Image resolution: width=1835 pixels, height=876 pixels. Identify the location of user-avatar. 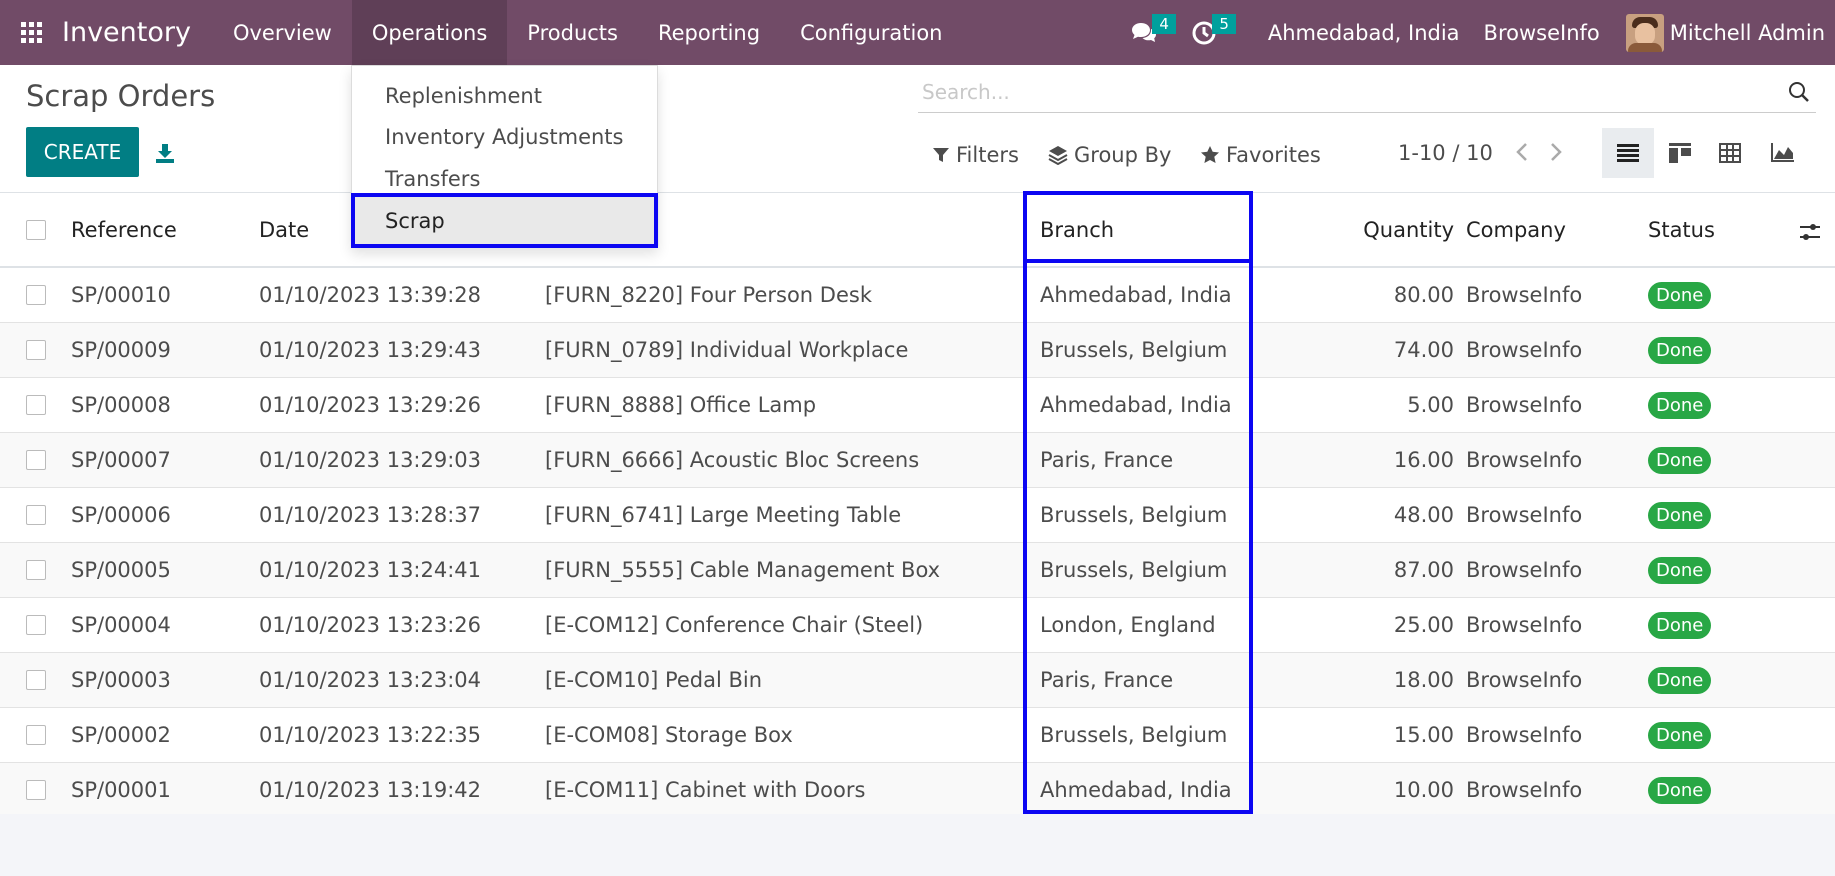
(1644, 32).